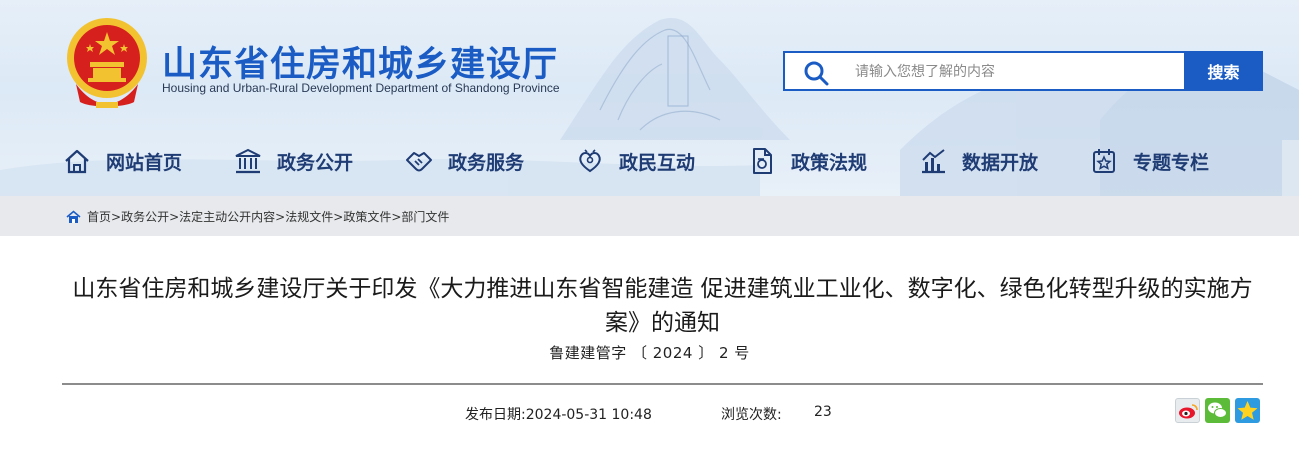 The height and width of the screenshot is (462, 1299). Describe the element at coordinates (933, 161) in the screenshot. I see `bar-chart-icon` at that location.